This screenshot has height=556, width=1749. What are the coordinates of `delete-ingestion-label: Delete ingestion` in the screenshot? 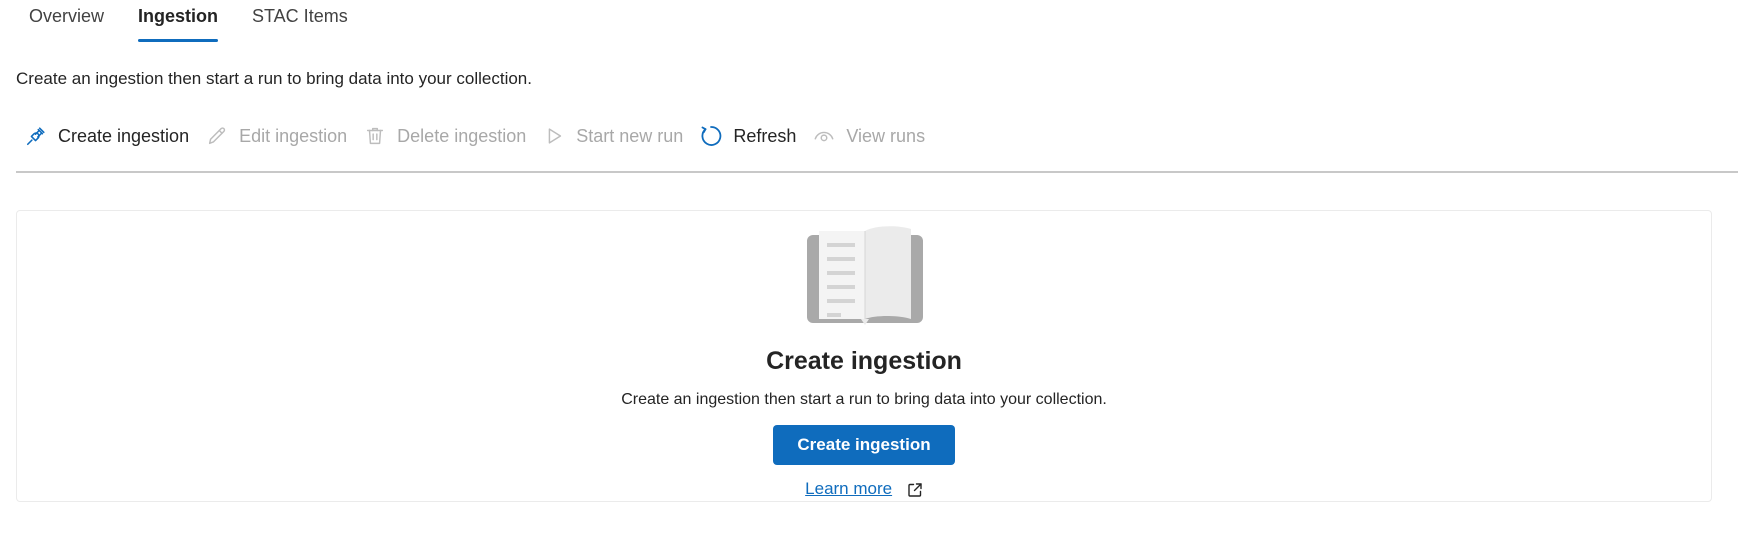 It's located at (462, 135).